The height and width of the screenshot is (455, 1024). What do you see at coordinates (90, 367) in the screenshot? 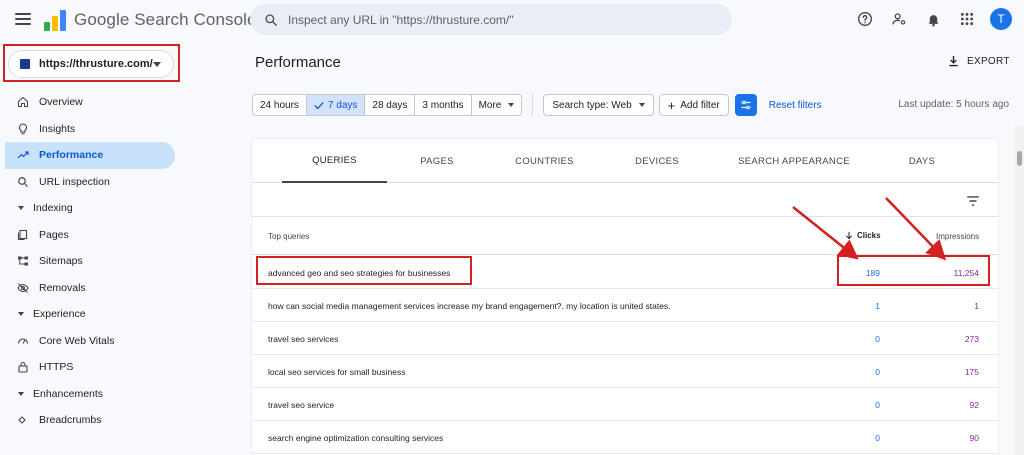
I see `sidebar-item-https: HTTPS` at bounding box center [90, 367].